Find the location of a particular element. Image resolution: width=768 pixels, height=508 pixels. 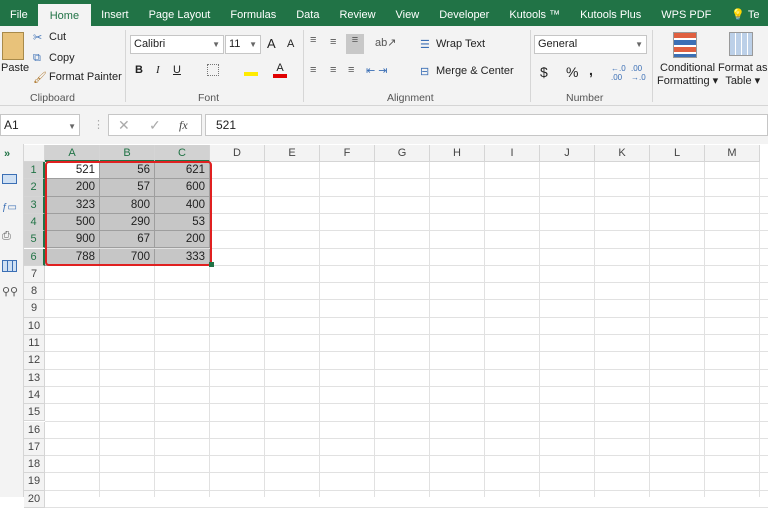

tab-formulas: Formulas is located at coordinates (253, 13).